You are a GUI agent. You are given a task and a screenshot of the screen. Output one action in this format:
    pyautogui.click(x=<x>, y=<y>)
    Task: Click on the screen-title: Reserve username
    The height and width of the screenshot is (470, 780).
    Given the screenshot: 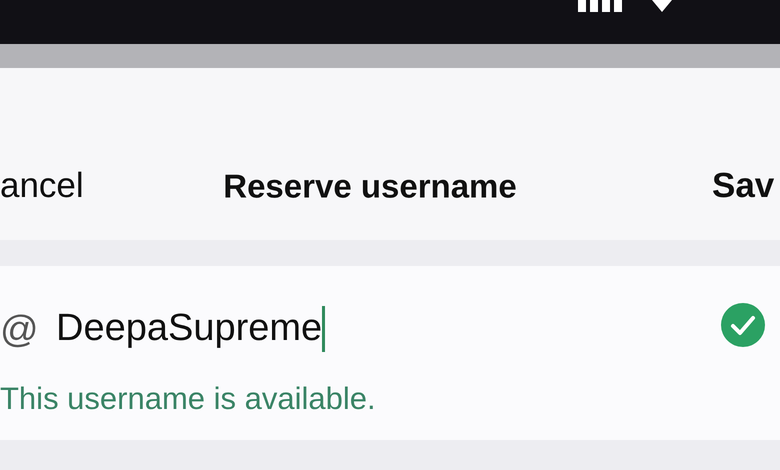 What is the action you would take?
    pyautogui.click(x=370, y=185)
    